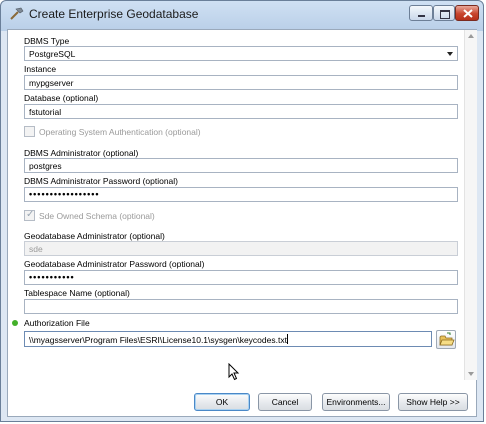 Image resolution: width=486 pixels, height=424 pixels. What do you see at coordinates (29, 131) in the screenshot?
I see `os-auth-checkbox` at bounding box center [29, 131].